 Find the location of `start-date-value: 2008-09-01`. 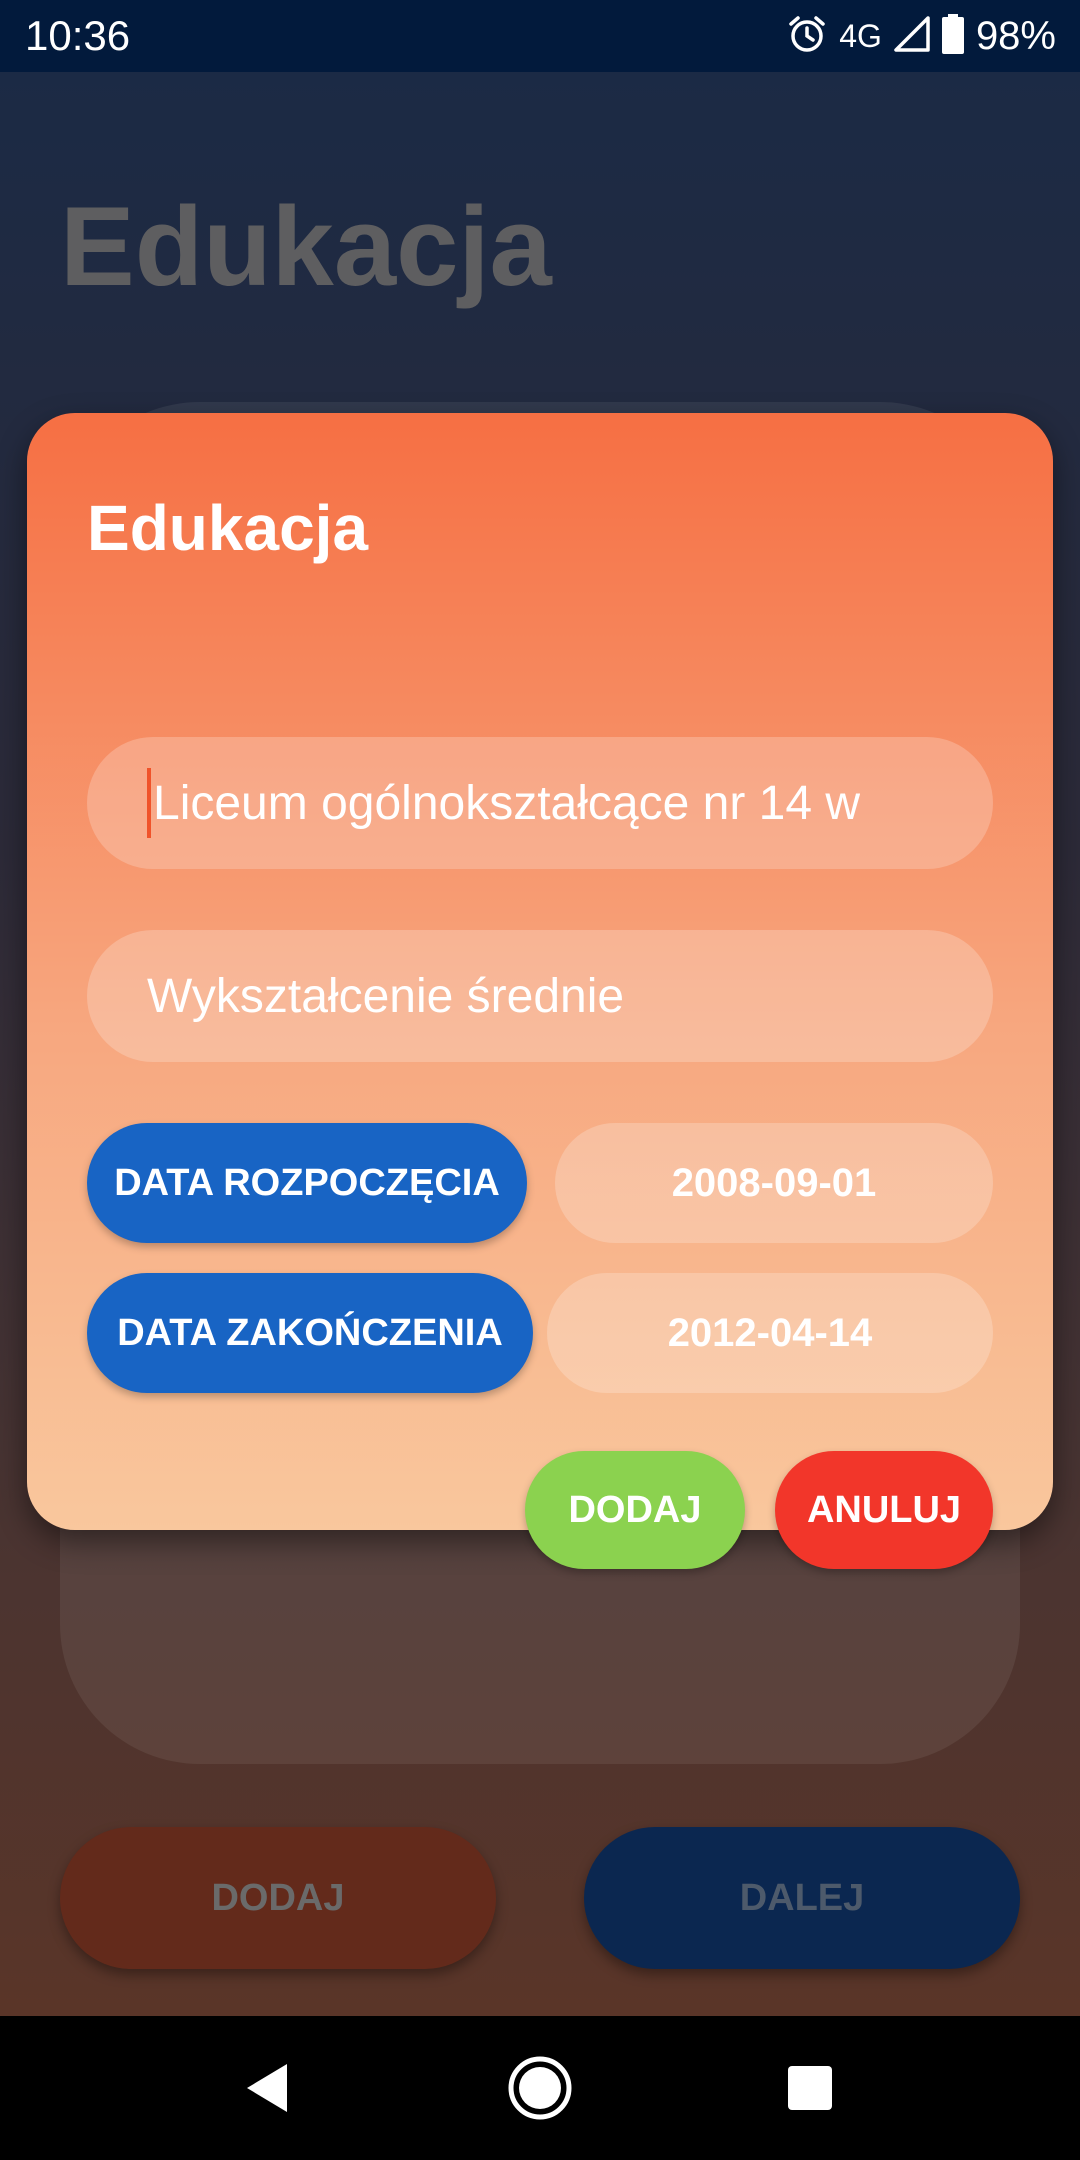

start-date-value: 2008-09-01 is located at coordinates (774, 1183).